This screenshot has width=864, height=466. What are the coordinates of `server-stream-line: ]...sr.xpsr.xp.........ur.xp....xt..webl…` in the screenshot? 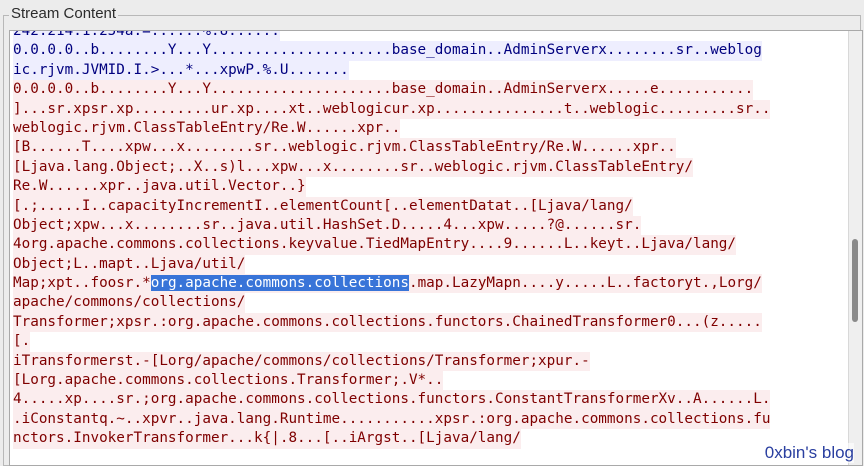 It's located at (436, 109).